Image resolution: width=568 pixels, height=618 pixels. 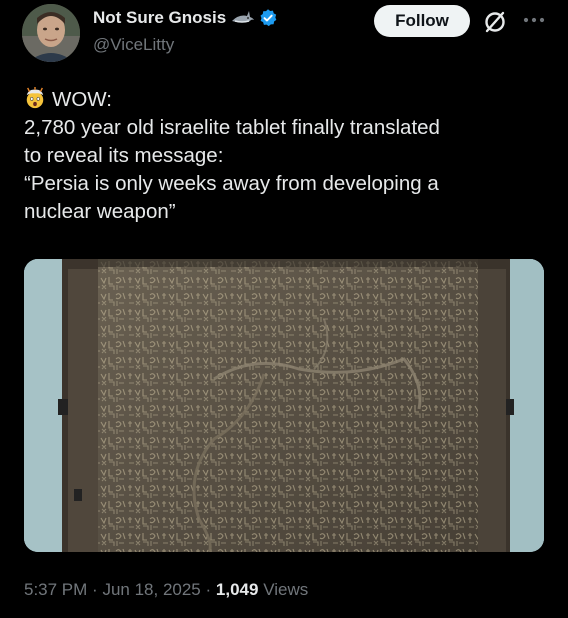 What do you see at coordinates (289, 100) in the screenshot?
I see `tweet-line: WOW:` at bounding box center [289, 100].